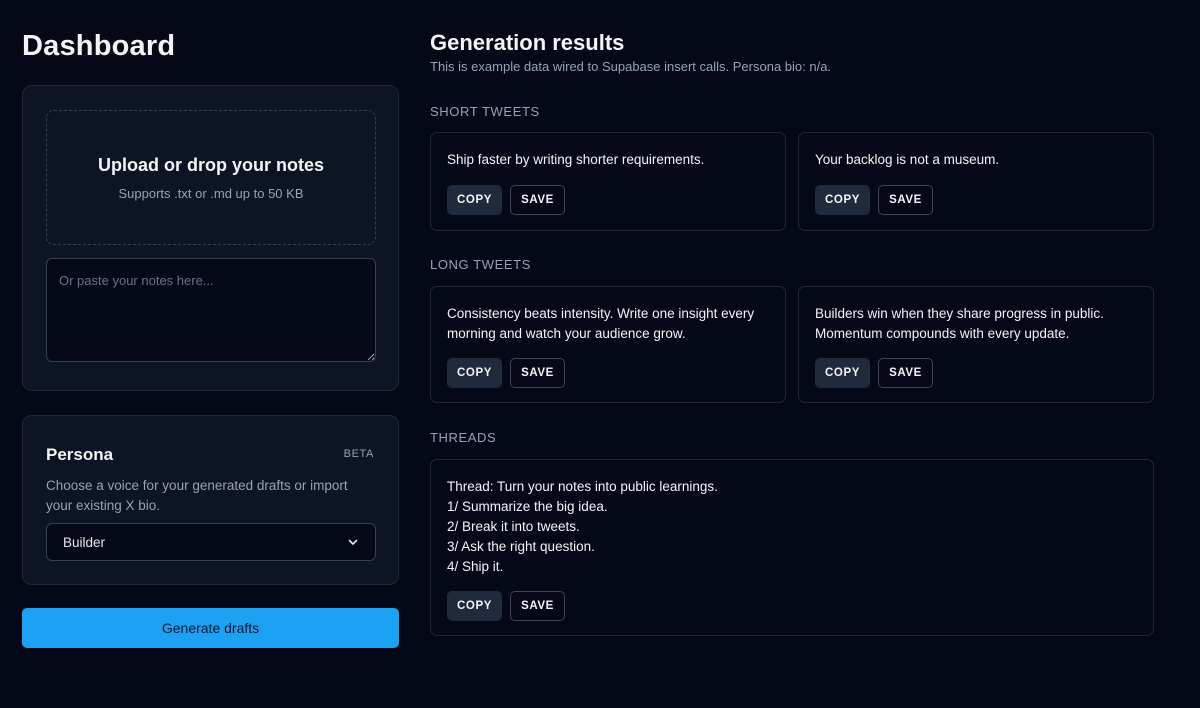  Describe the element at coordinates (976, 181) in the screenshot. I see `short-tweet-card: Your backlog is not a museum. COPY SAVE` at that location.